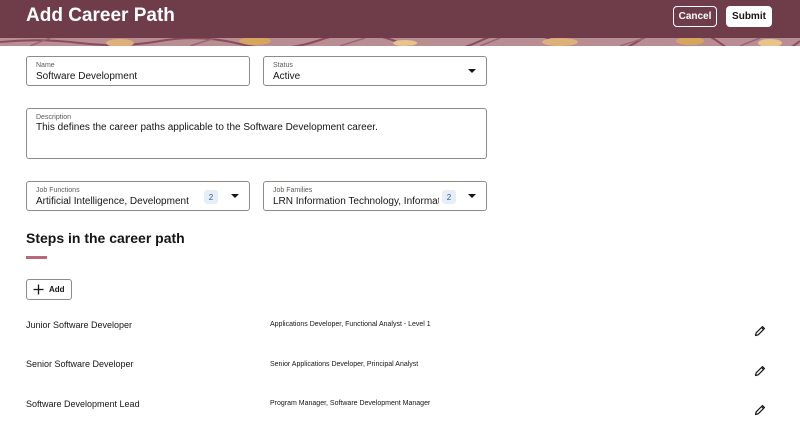  What do you see at coordinates (400, 19) in the screenshot?
I see `page-header: Add Career Path Cancel Submit` at bounding box center [400, 19].